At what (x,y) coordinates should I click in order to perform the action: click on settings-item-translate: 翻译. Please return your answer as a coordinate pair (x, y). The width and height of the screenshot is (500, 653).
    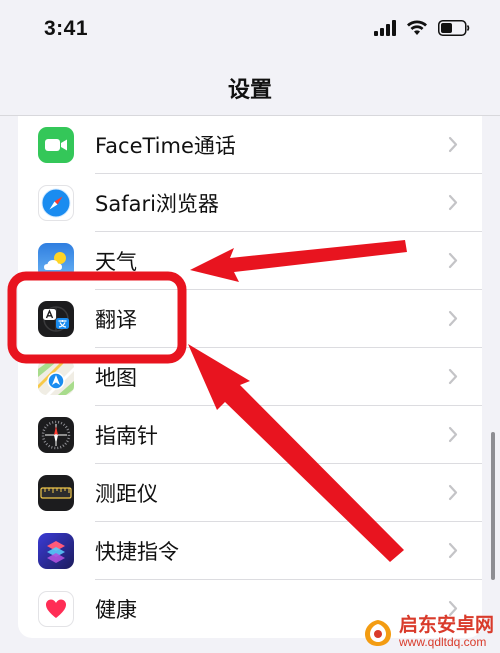
    Looking at the image, I should click on (250, 319).